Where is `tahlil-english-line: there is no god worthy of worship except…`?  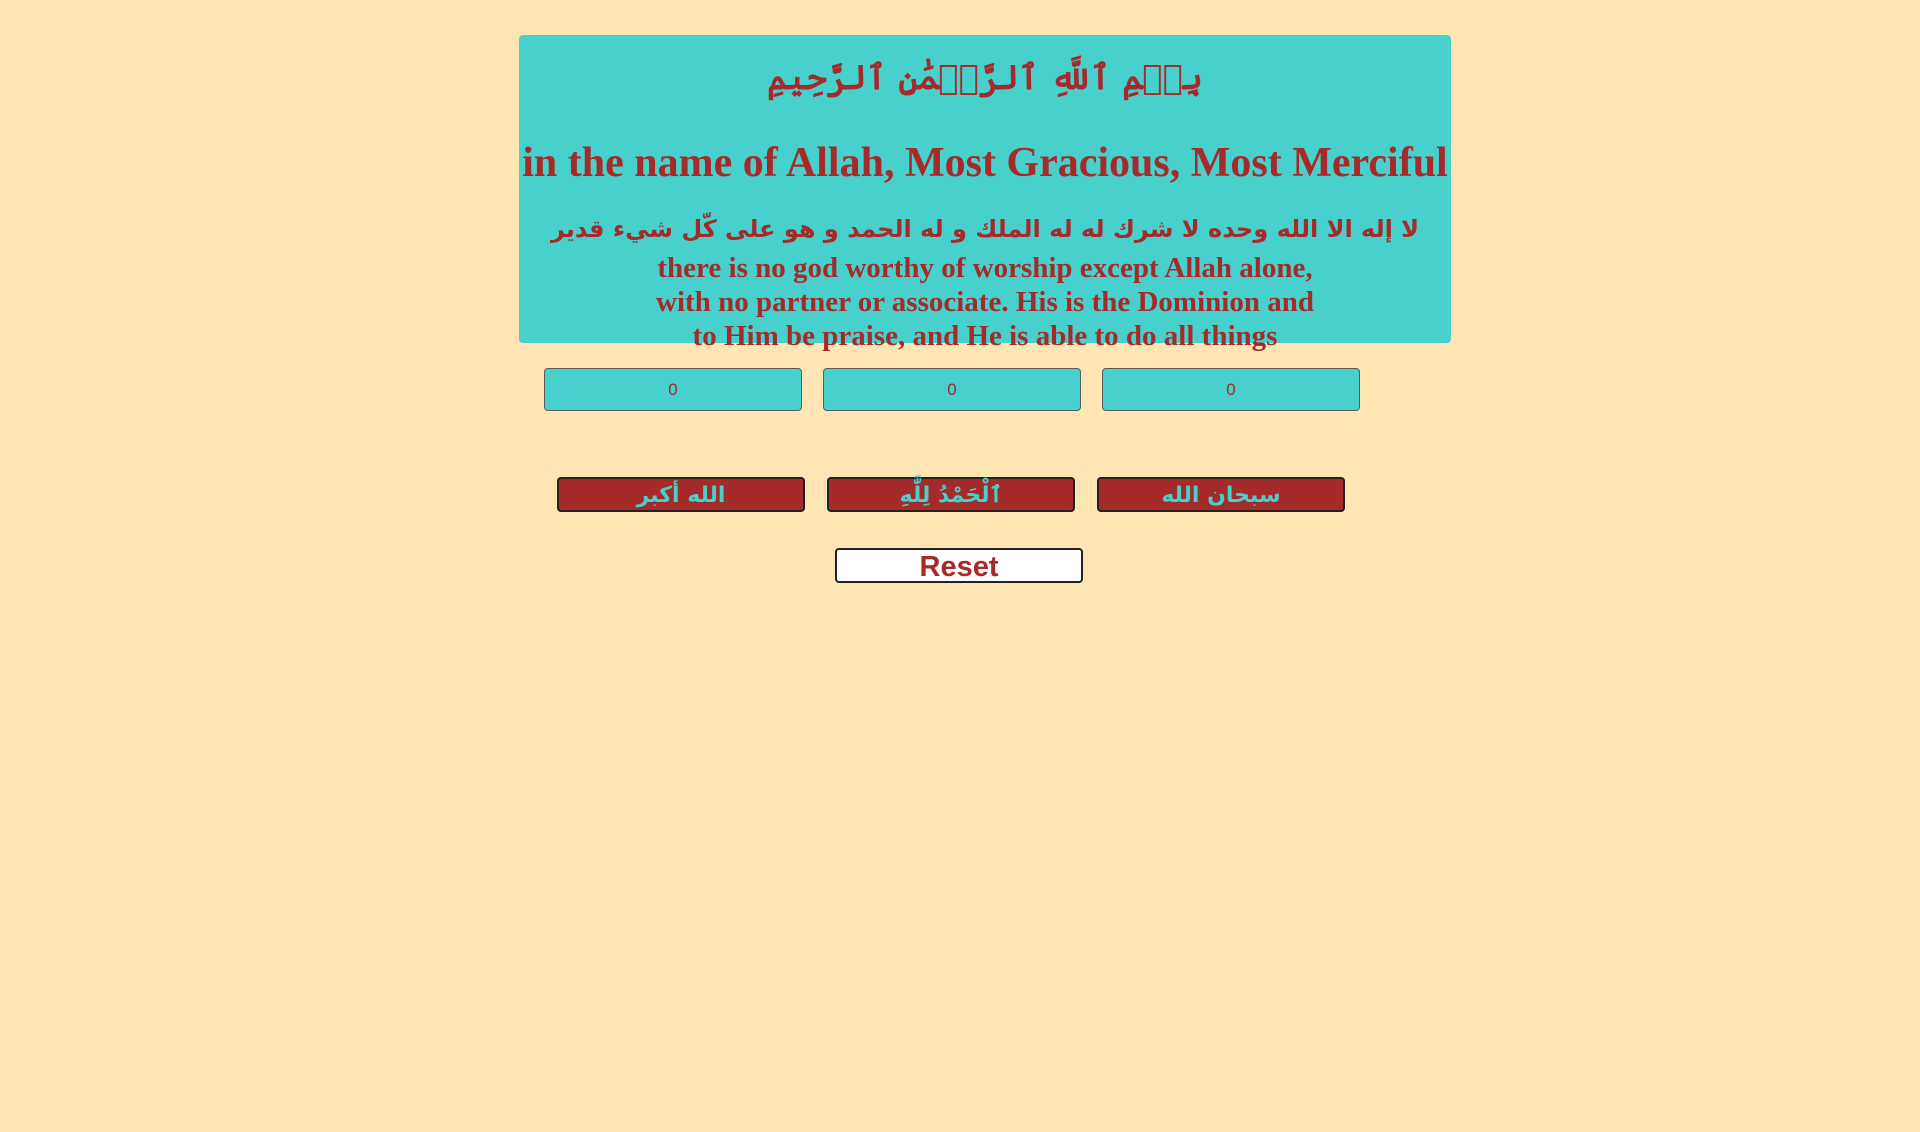 tahlil-english-line: there is no god worthy of worship except… is located at coordinates (985, 268).